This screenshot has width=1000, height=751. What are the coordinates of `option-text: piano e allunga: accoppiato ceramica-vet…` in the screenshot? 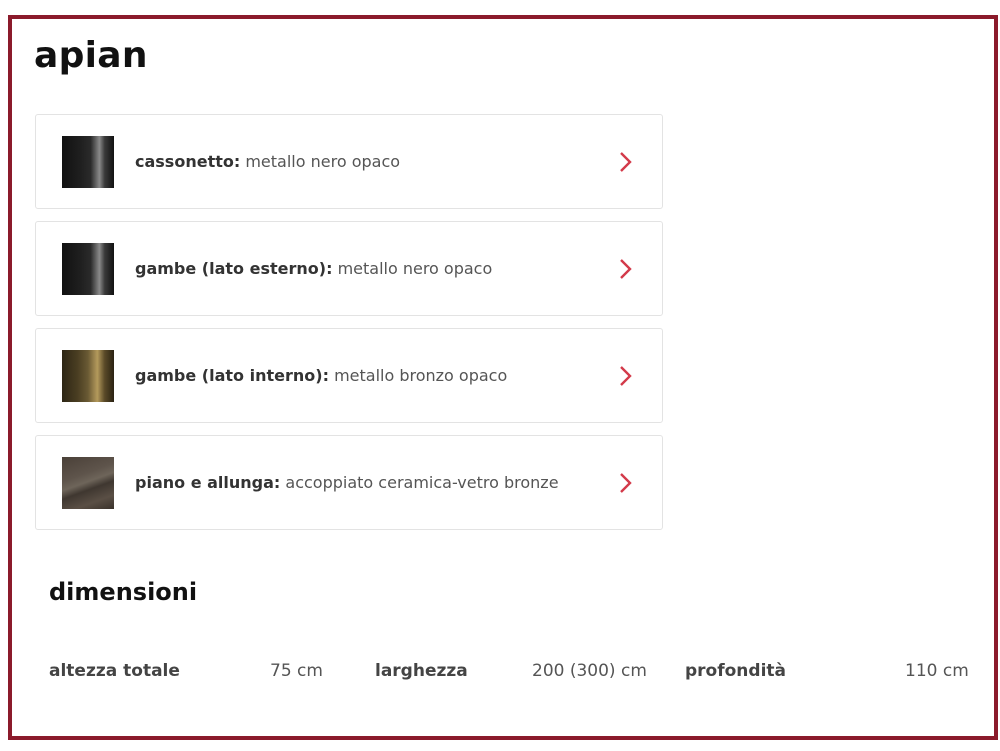 It's located at (347, 482).